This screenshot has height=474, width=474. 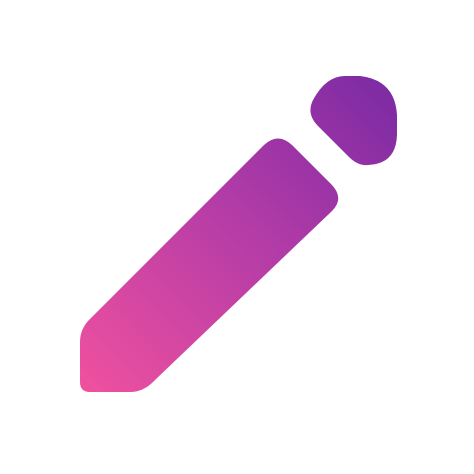 What do you see at coordinates (353, 121) in the screenshot?
I see `pencil-eraser` at bounding box center [353, 121].